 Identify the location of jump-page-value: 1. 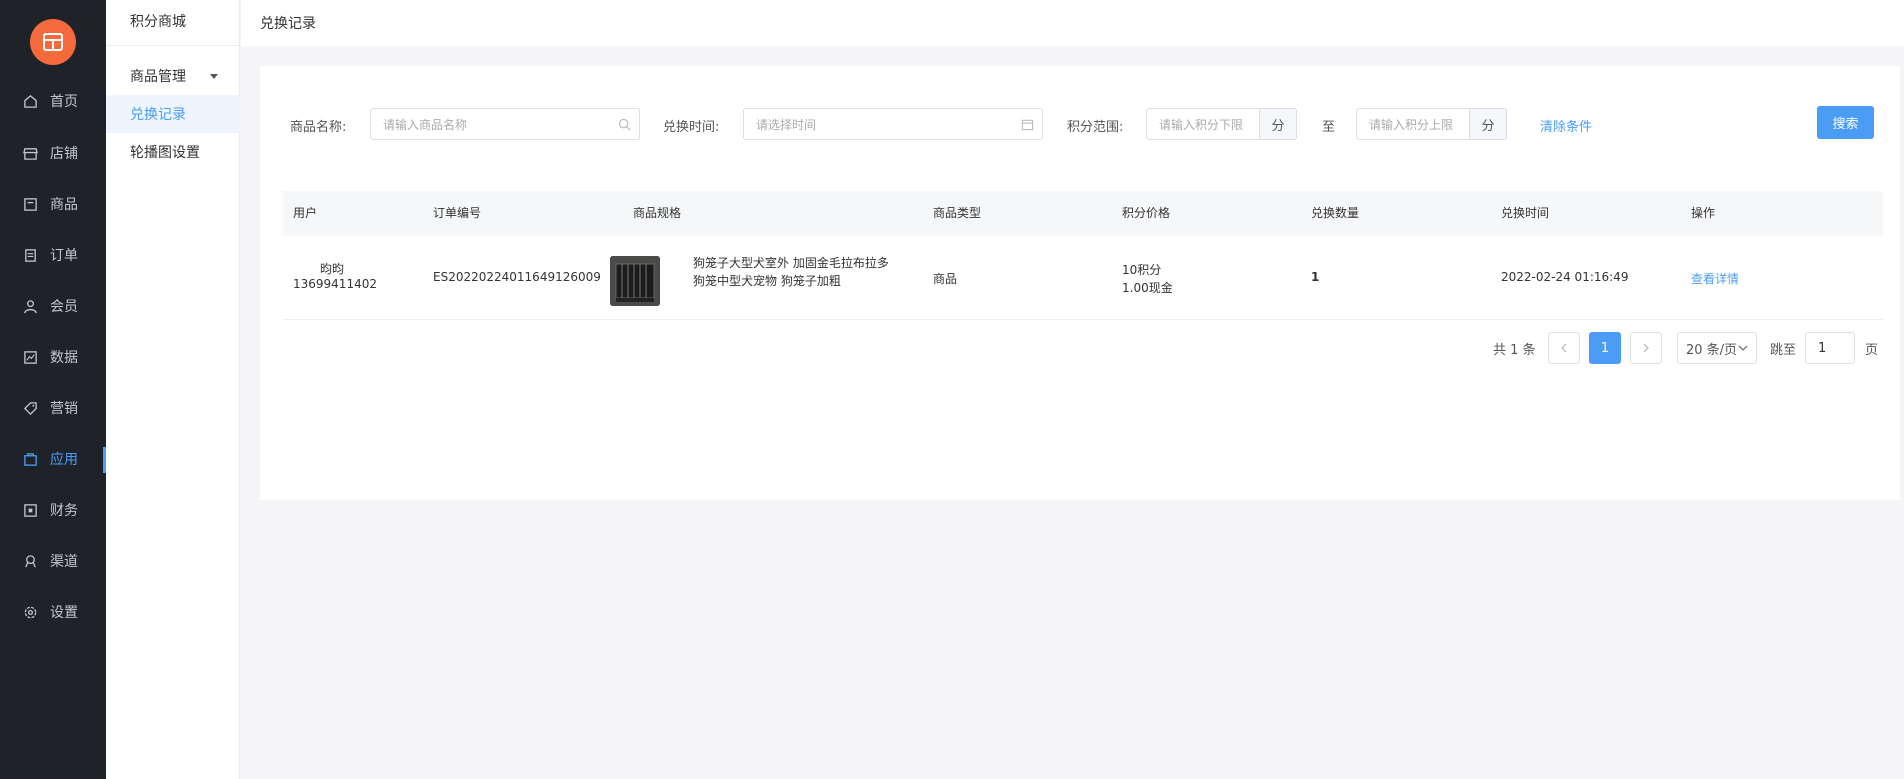
(1822, 348).